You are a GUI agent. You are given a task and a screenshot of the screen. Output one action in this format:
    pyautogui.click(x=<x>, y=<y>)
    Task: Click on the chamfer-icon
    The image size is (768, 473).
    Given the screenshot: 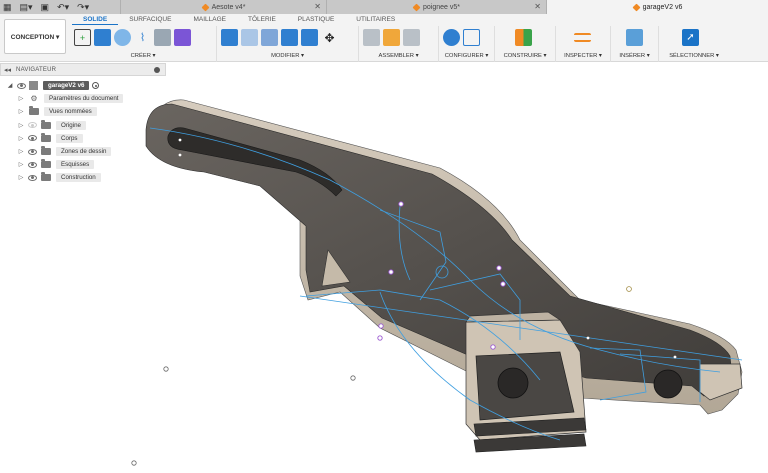 What is the action you would take?
    pyautogui.click(x=269, y=37)
    